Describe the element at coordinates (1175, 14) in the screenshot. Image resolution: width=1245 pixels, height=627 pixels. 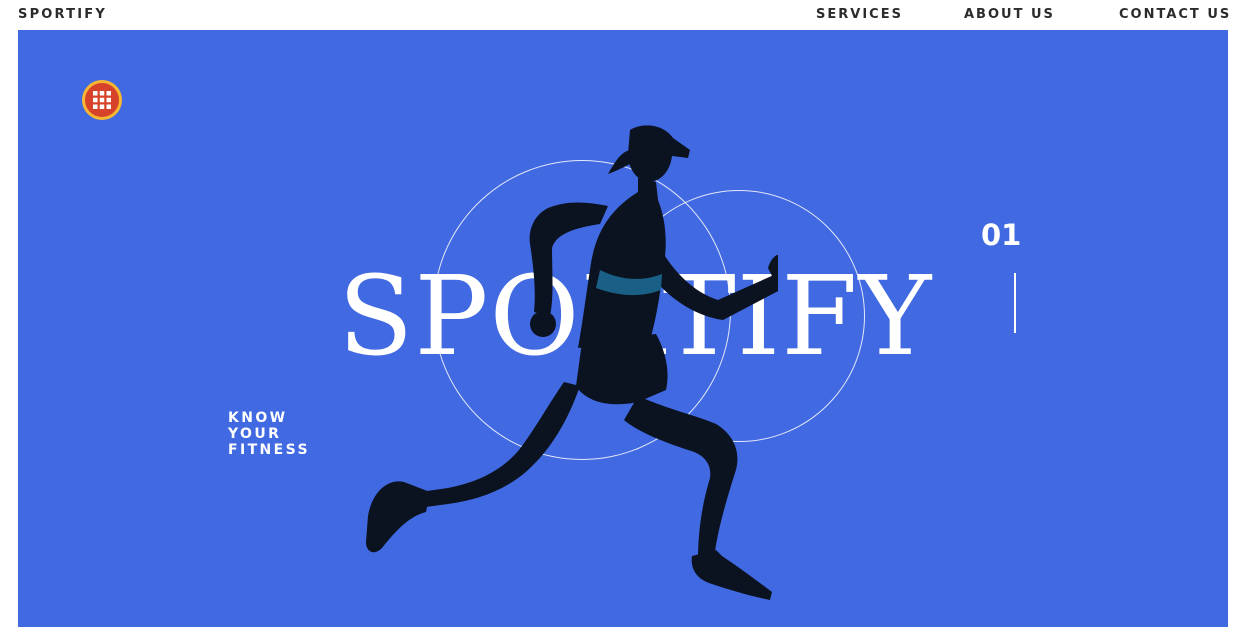
I see `nav-link-contact-us: CONTACT US` at that location.